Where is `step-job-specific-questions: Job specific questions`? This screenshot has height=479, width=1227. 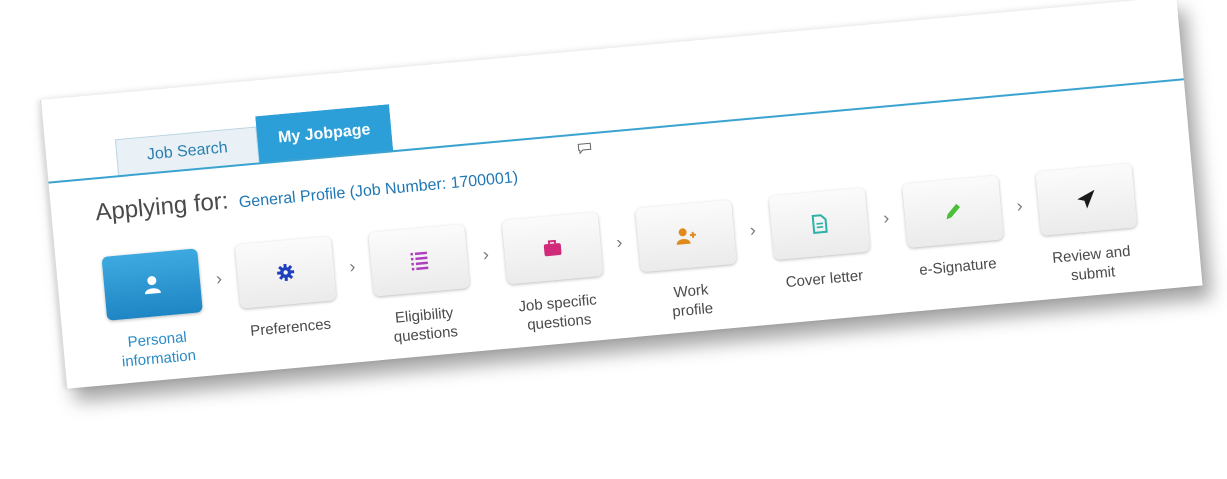
step-job-specific-questions: Job specific questions is located at coordinates (555, 274).